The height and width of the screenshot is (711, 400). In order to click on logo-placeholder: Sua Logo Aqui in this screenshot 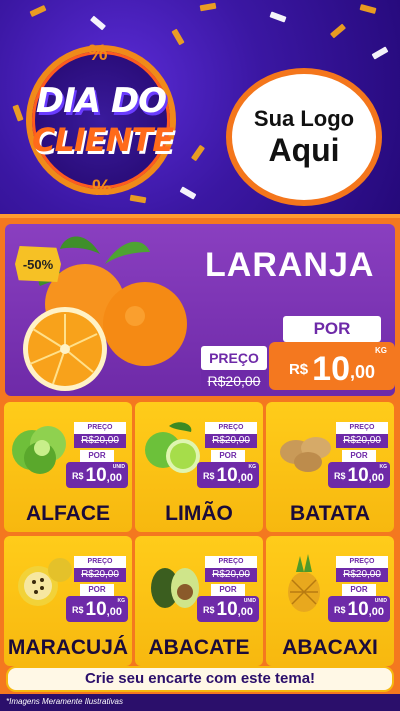, I will do `click(304, 137)`.